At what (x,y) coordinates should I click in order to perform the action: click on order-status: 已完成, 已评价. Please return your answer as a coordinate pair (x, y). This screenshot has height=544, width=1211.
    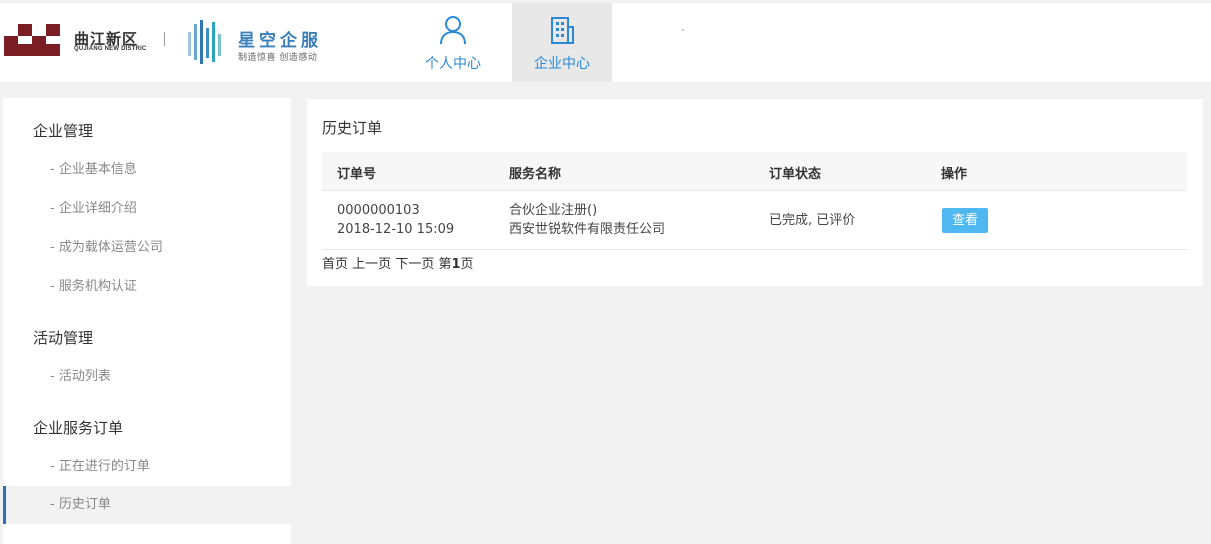
    Looking at the image, I should click on (812, 220).